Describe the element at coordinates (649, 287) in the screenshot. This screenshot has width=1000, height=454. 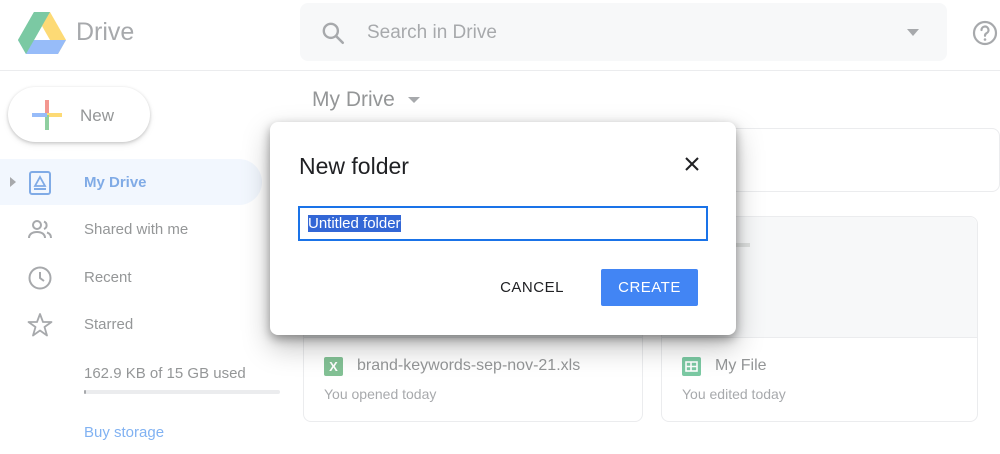
I see `create-button: CREATE` at that location.